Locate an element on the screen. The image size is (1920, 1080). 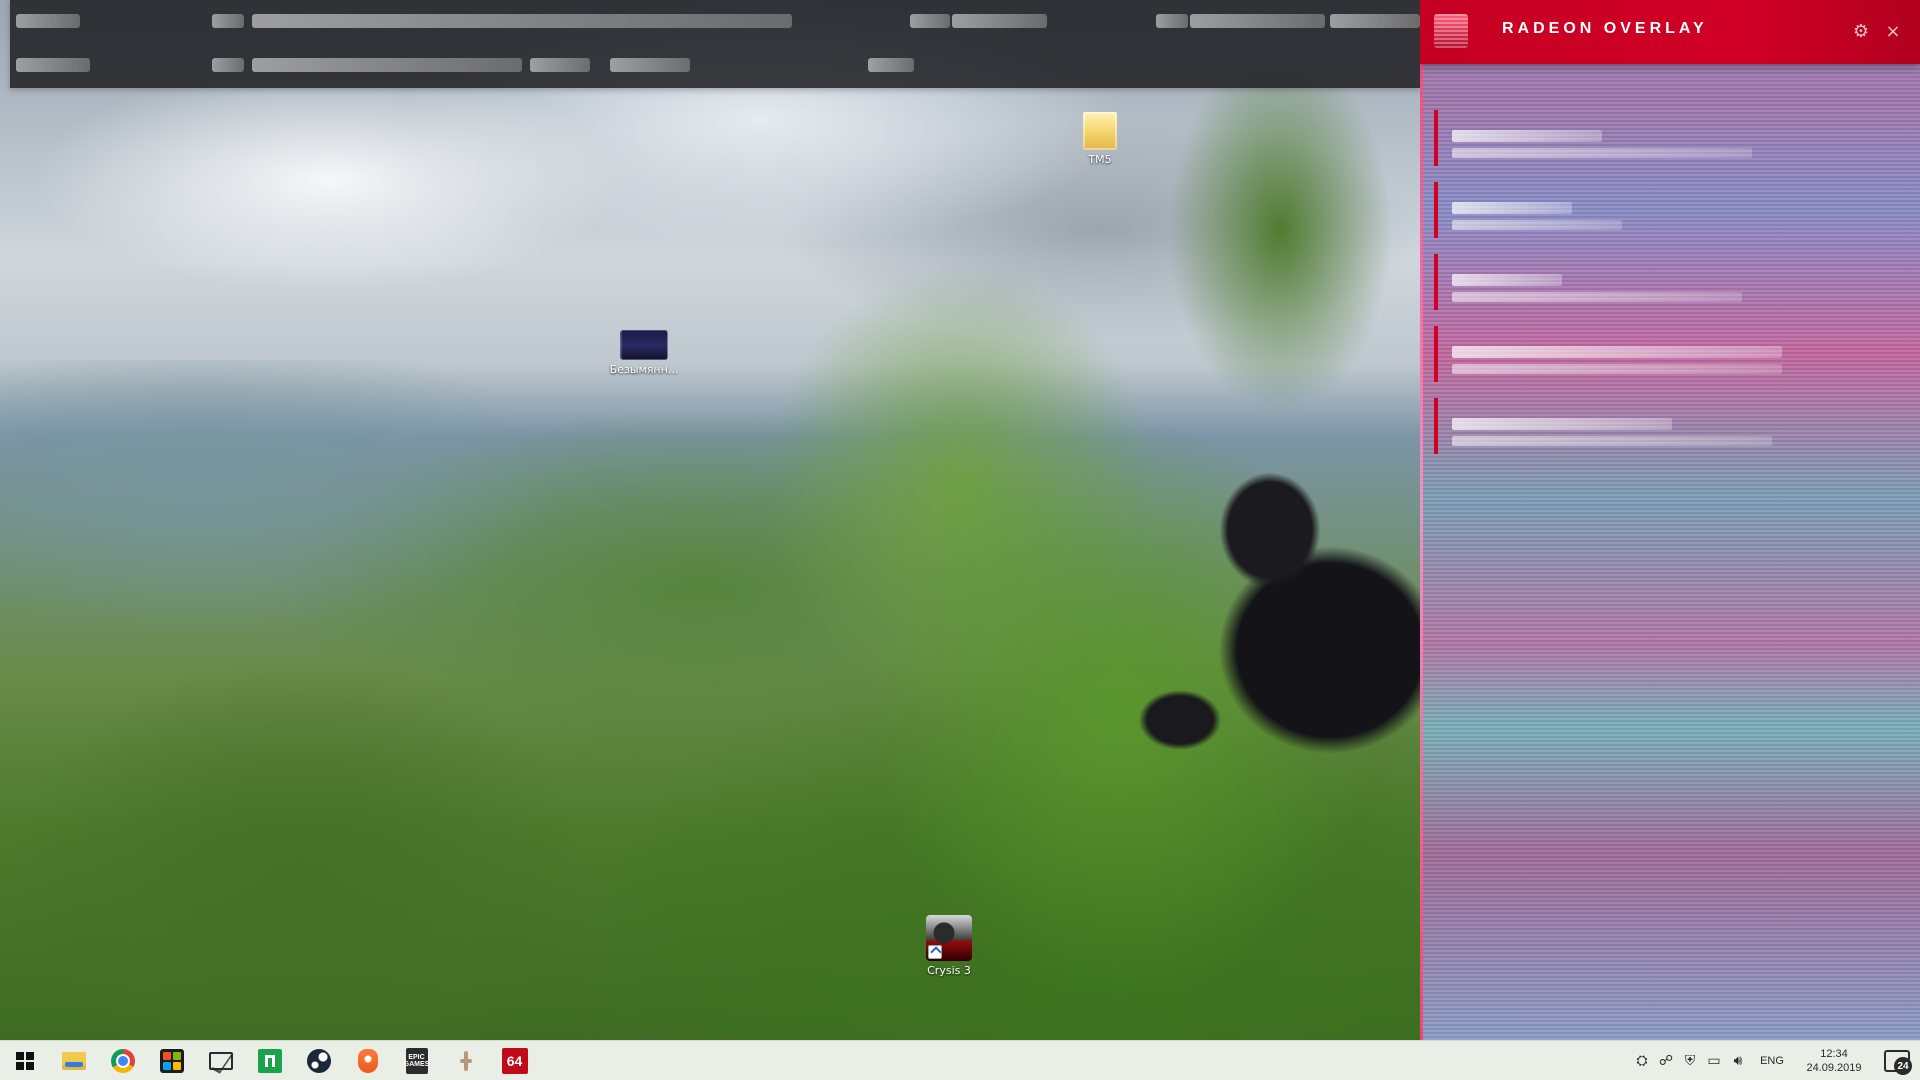
clock: 12:34 24.09.2019 is located at coordinates (1834, 1060).